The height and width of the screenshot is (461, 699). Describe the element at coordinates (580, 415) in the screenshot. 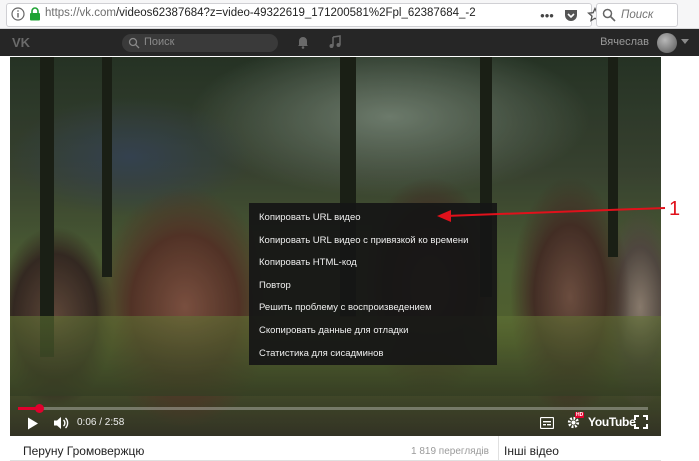

I see `hd-badge: HD` at that location.